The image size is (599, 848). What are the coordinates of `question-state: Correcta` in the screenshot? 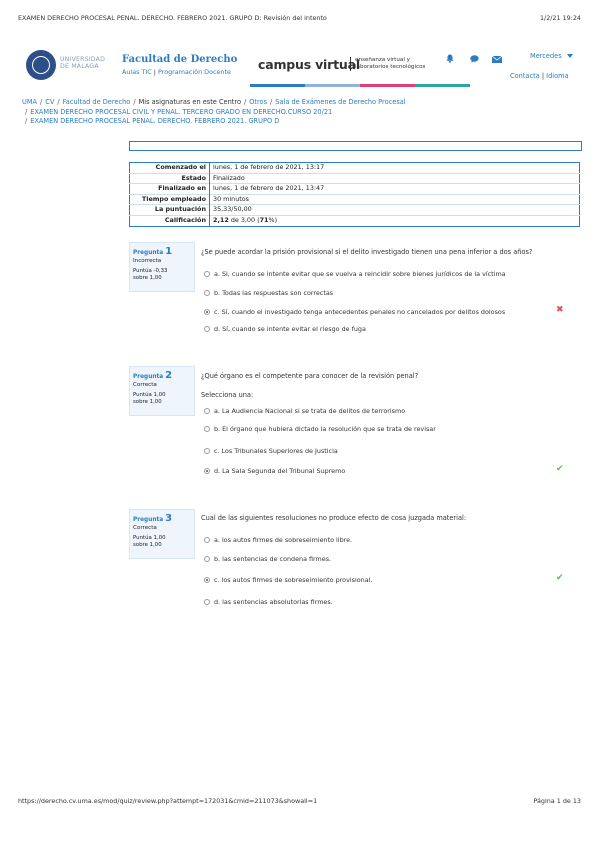 It's located at (145, 385).